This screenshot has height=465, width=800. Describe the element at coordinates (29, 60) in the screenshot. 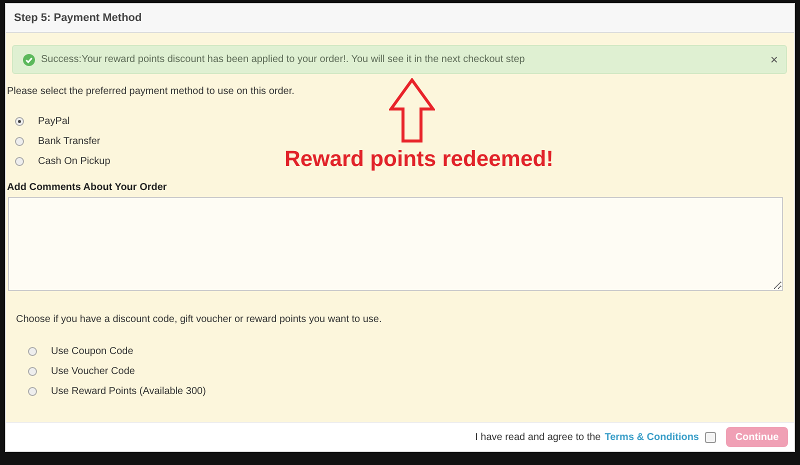

I see `check-circle-icon` at that location.